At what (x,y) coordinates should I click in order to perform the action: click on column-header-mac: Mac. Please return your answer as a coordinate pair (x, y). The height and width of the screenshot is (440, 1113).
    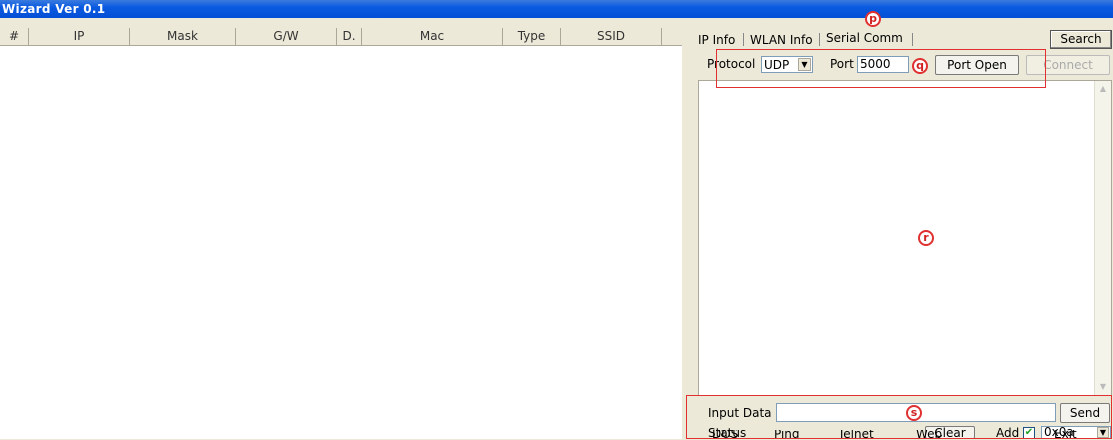
    Looking at the image, I should click on (432, 36).